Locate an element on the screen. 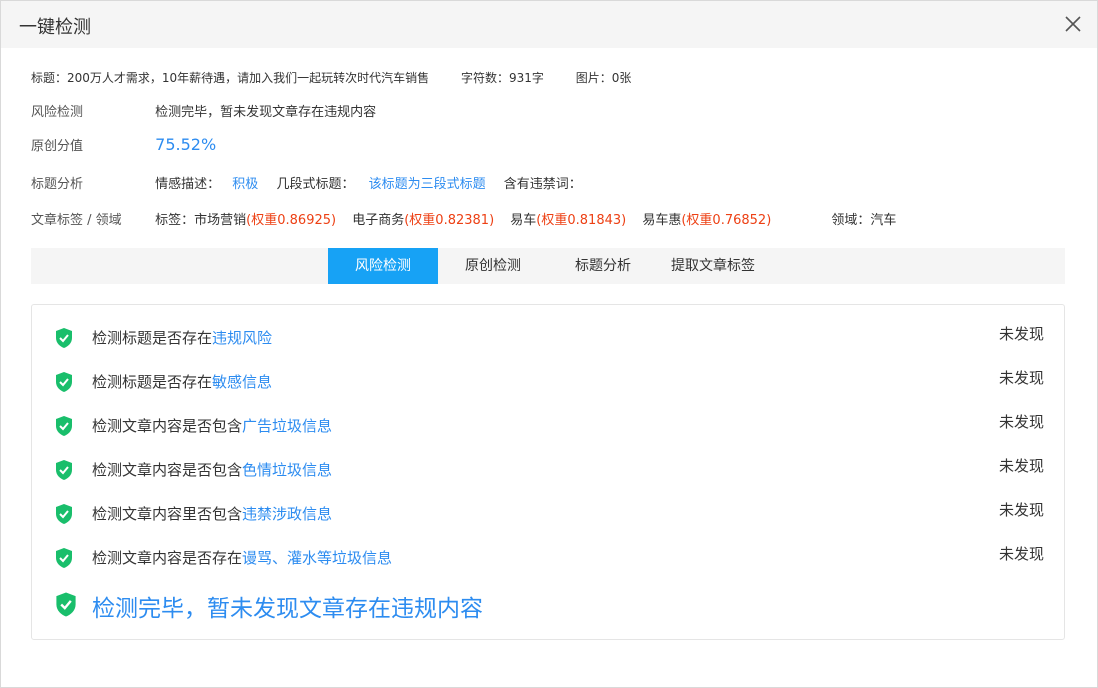 The width and height of the screenshot is (1098, 688). dialog-title: 一键检测 is located at coordinates (55, 27).